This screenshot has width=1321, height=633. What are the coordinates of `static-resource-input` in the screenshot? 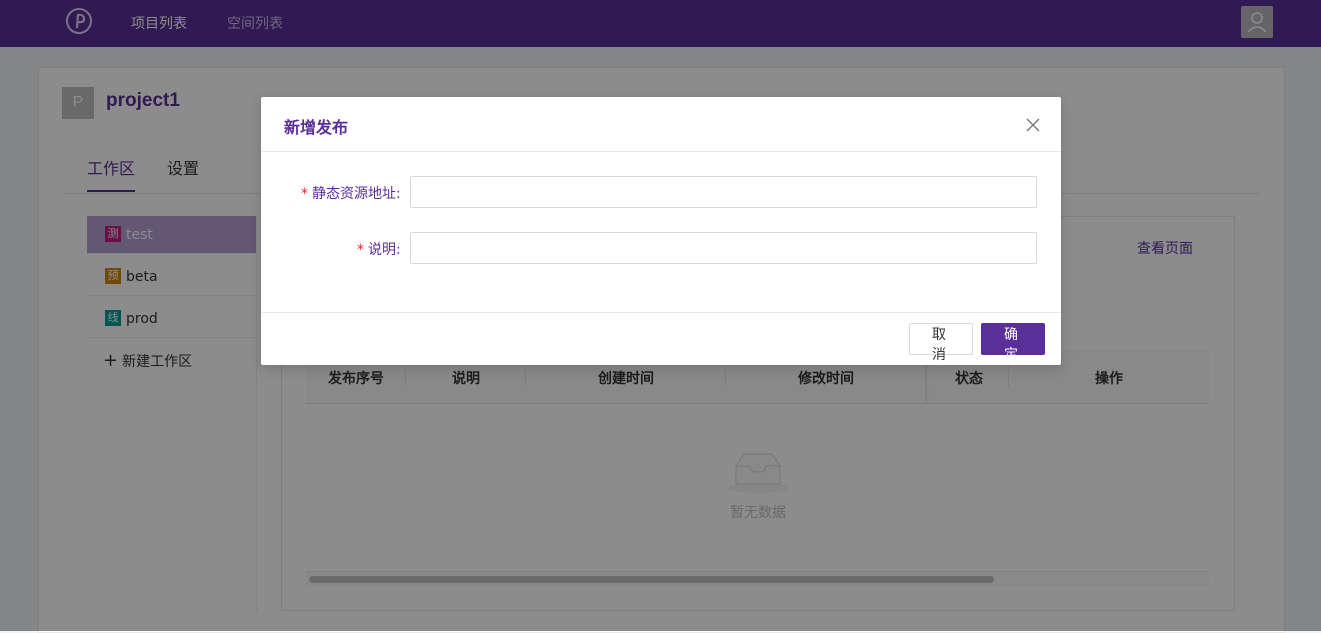 It's located at (723, 192).